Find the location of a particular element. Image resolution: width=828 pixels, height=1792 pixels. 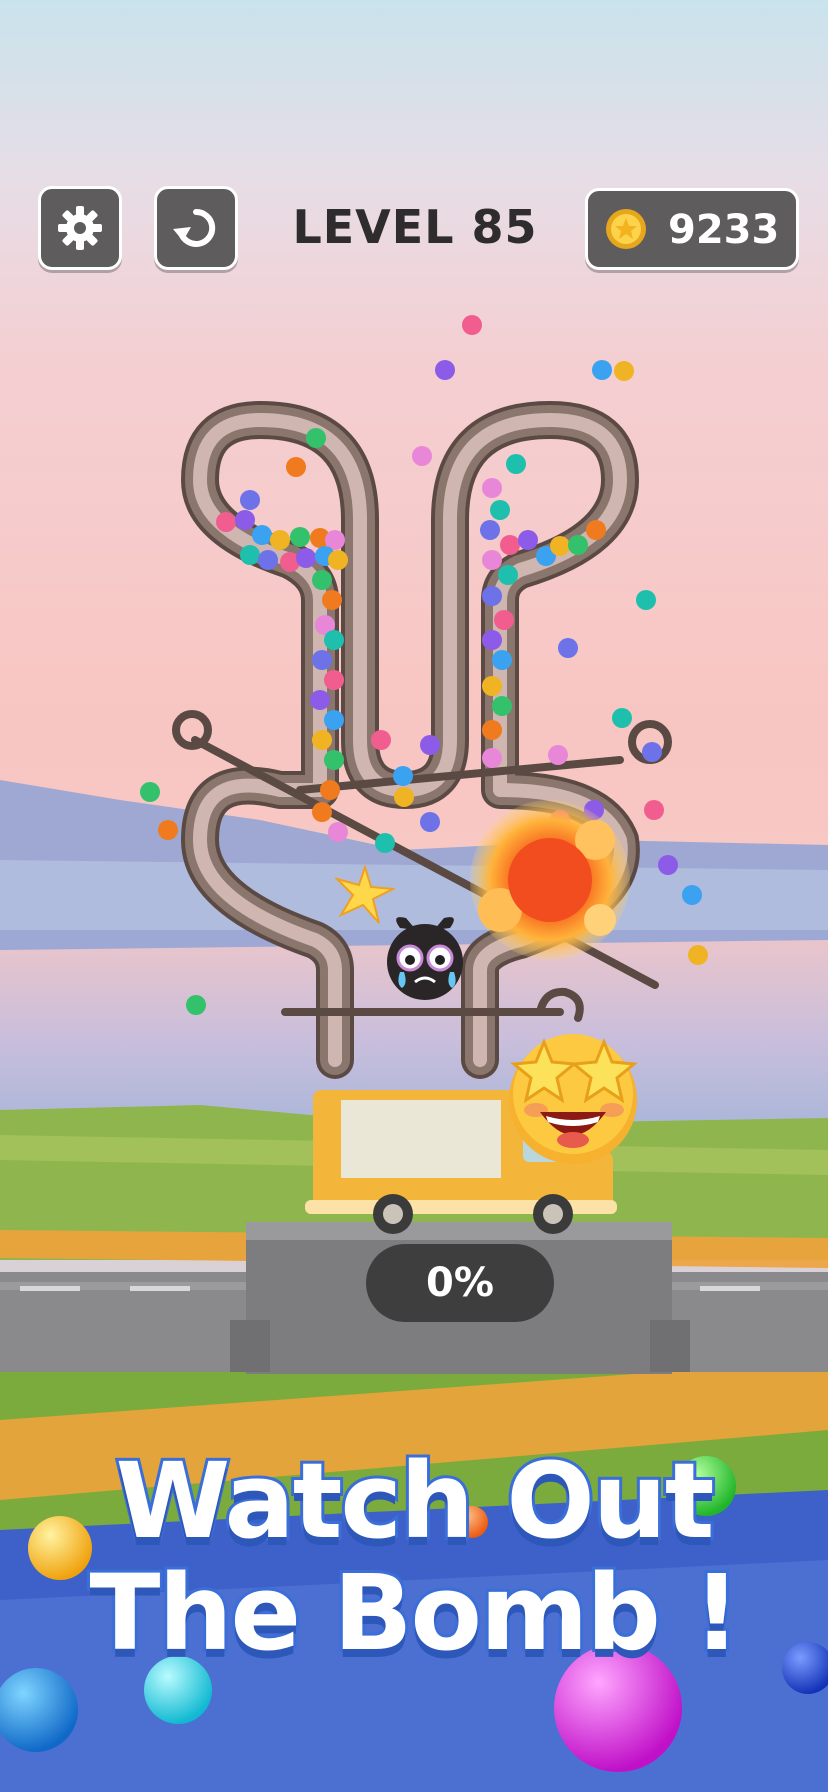

restart-icon is located at coordinates (194, 227).